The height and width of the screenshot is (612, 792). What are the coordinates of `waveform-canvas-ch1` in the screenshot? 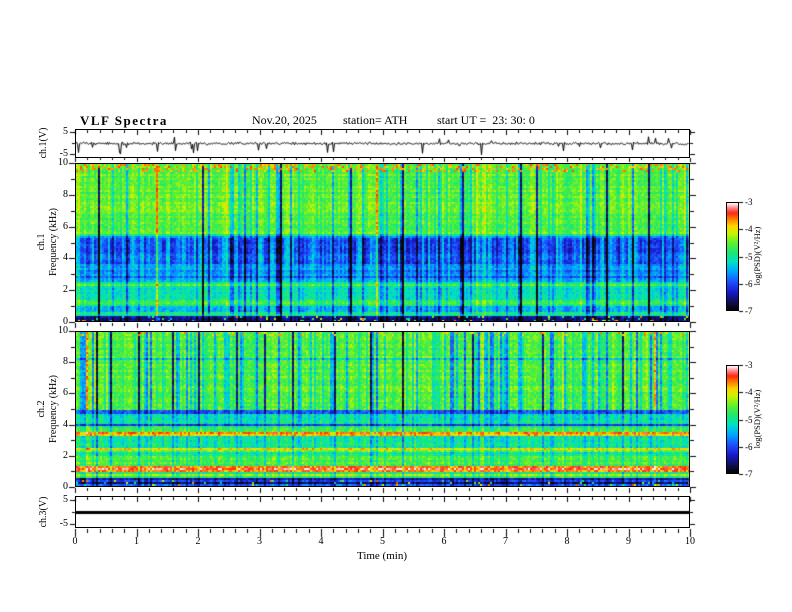 It's located at (382, 143).